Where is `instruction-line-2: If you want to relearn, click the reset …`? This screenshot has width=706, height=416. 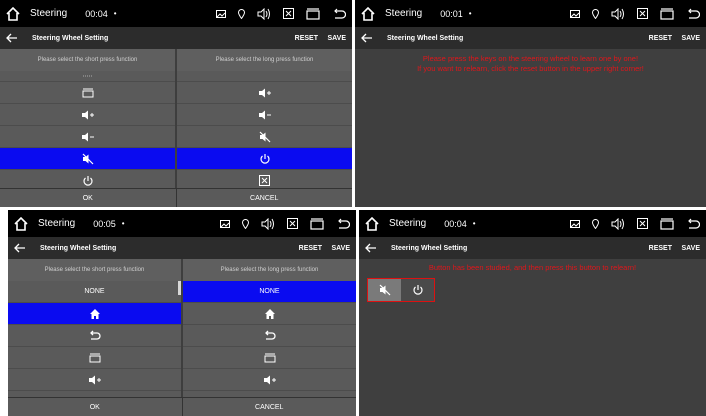 instruction-line-2: If you want to relearn, click the reset … is located at coordinates (530, 68).